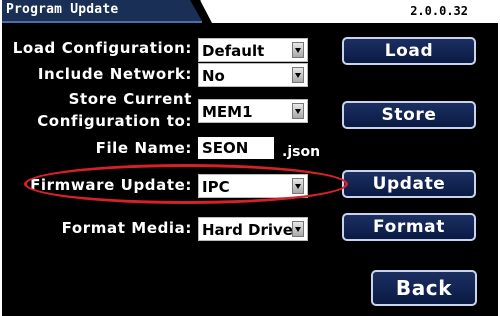 Image resolution: width=500 pixels, height=316 pixels. What do you see at coordinates (409, 184) in the screenshot?
I see `update-button: Update` at bounding box center [409, 184].